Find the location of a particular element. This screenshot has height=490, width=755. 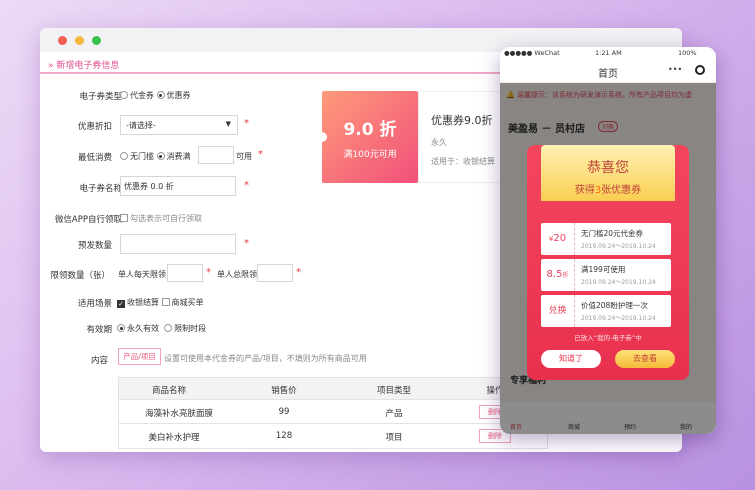

popup-envelope: 恭喜您 获得3张优惠券 is located at coordinates (608, 173).